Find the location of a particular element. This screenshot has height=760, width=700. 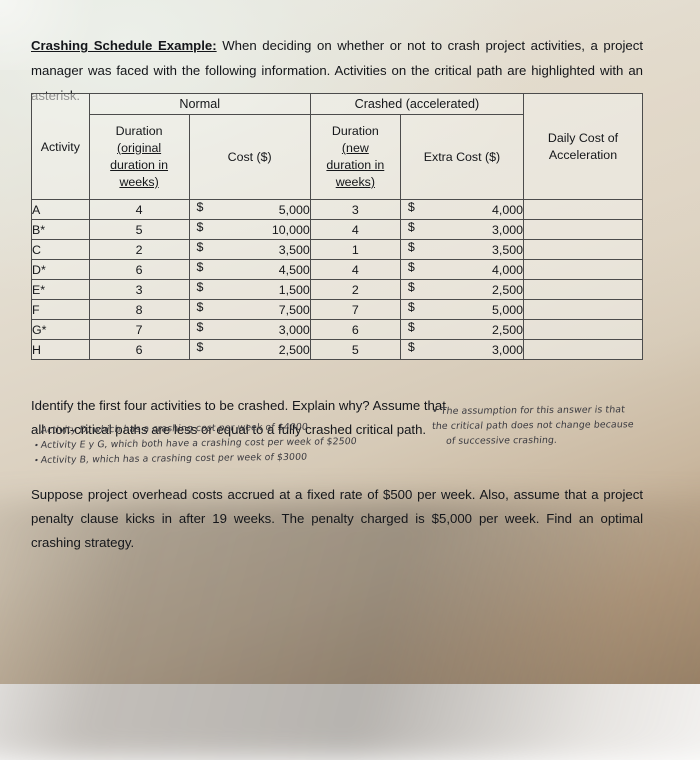

table-row: H 6 $2,500 5 $3,000 is located at coordinates (337, 349).